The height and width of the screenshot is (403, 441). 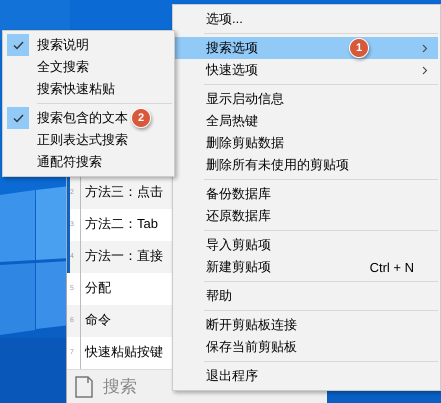 I want to click on clip-text: 方法一：直接, so click(x=123, y=256).